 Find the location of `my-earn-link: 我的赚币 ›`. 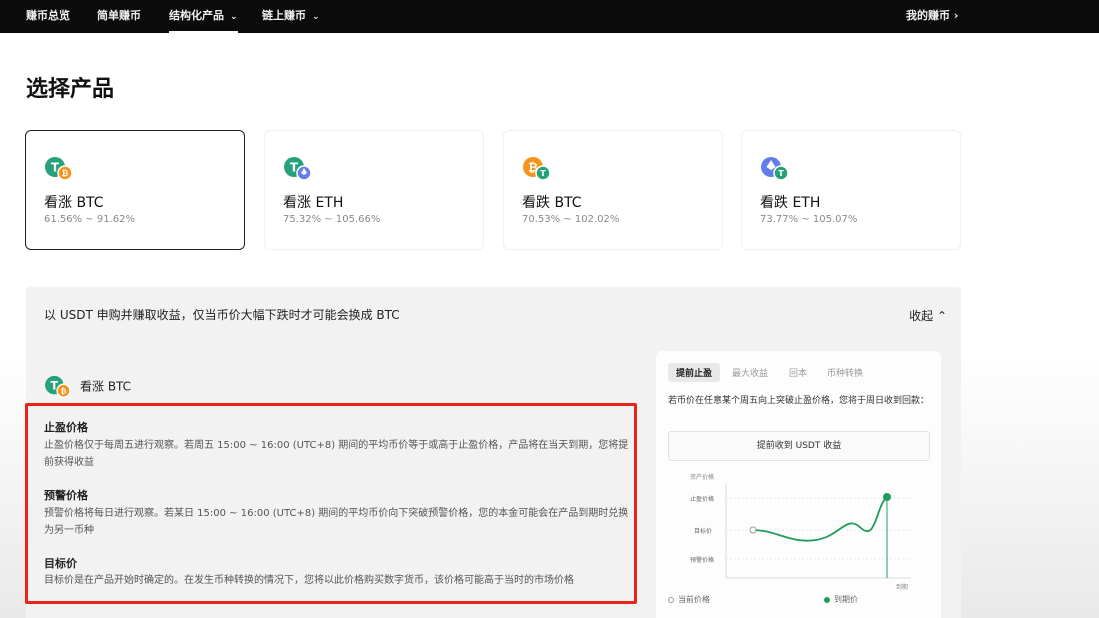

my-earn-link: 我的赚币 › is located at coordinates (932, 20).